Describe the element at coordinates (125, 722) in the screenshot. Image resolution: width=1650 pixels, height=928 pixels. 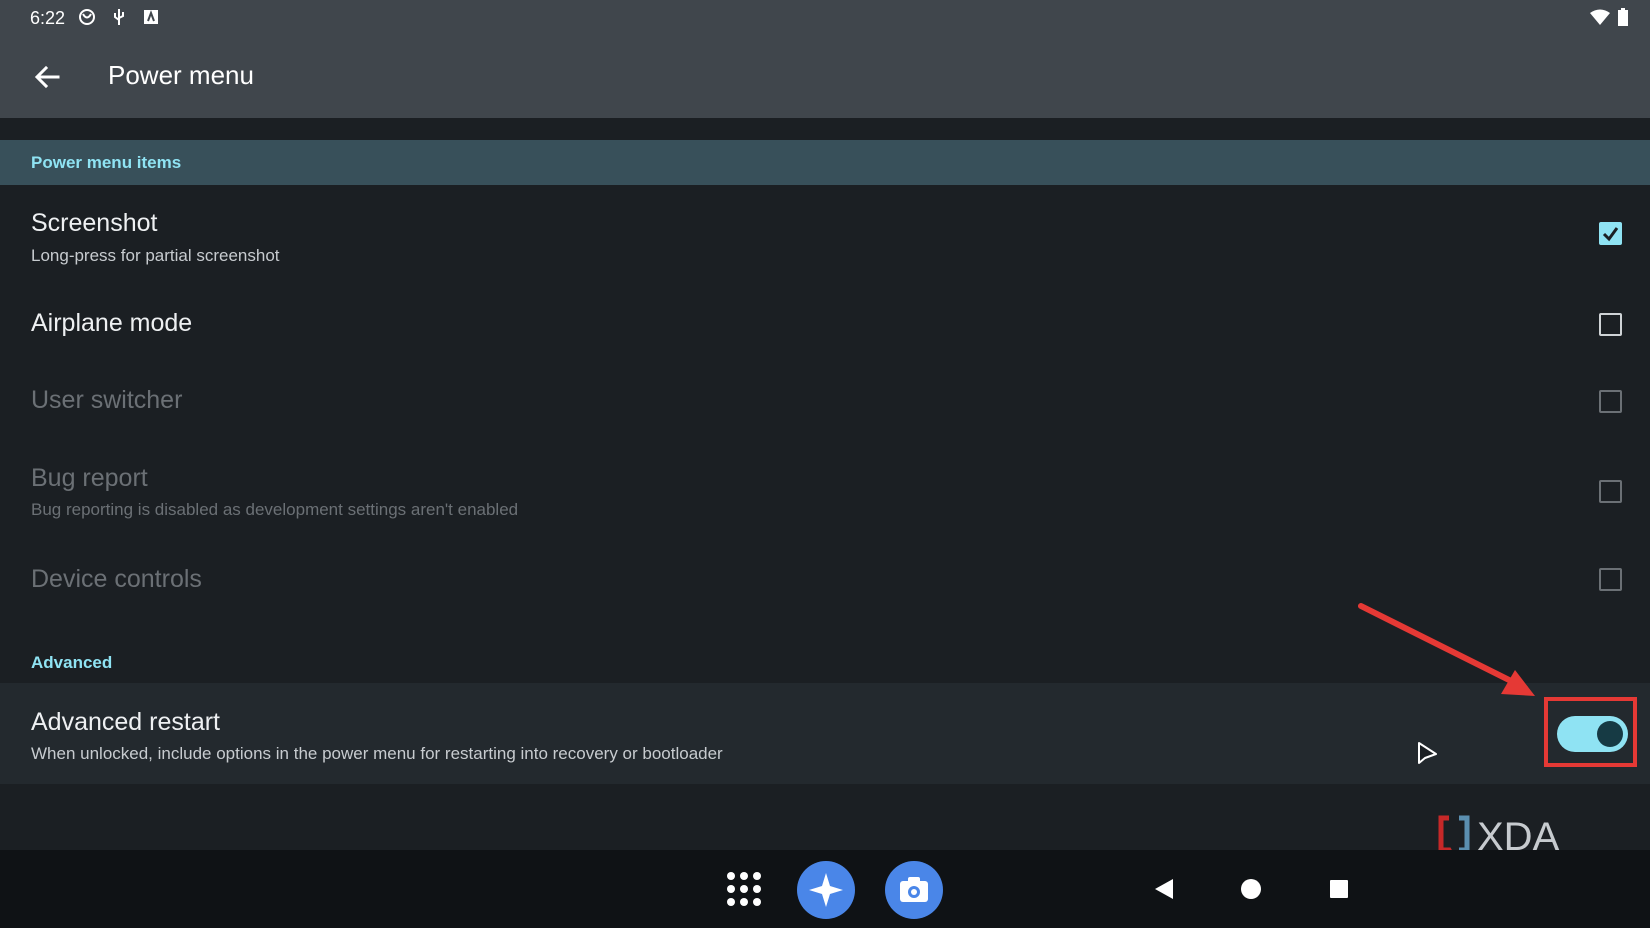
I see `setting-title: Advanced restart` at that location.